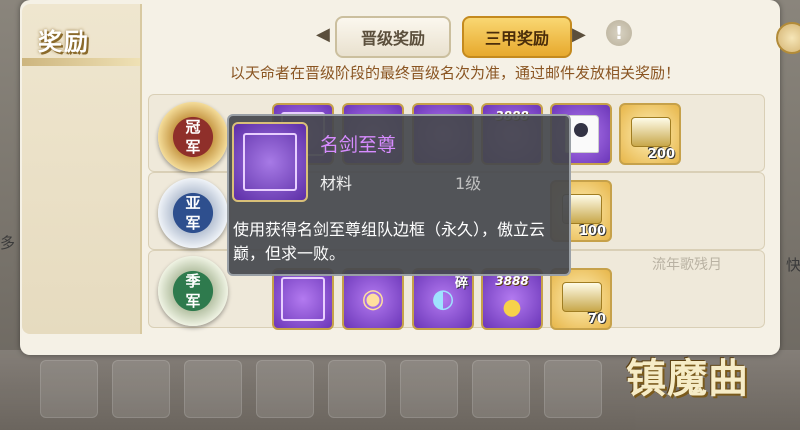 This screenshot has height=430, width=800. Describe the element at coordinates (8, 243) in the screenshot. I see `edge-text-left: 多` at that location.